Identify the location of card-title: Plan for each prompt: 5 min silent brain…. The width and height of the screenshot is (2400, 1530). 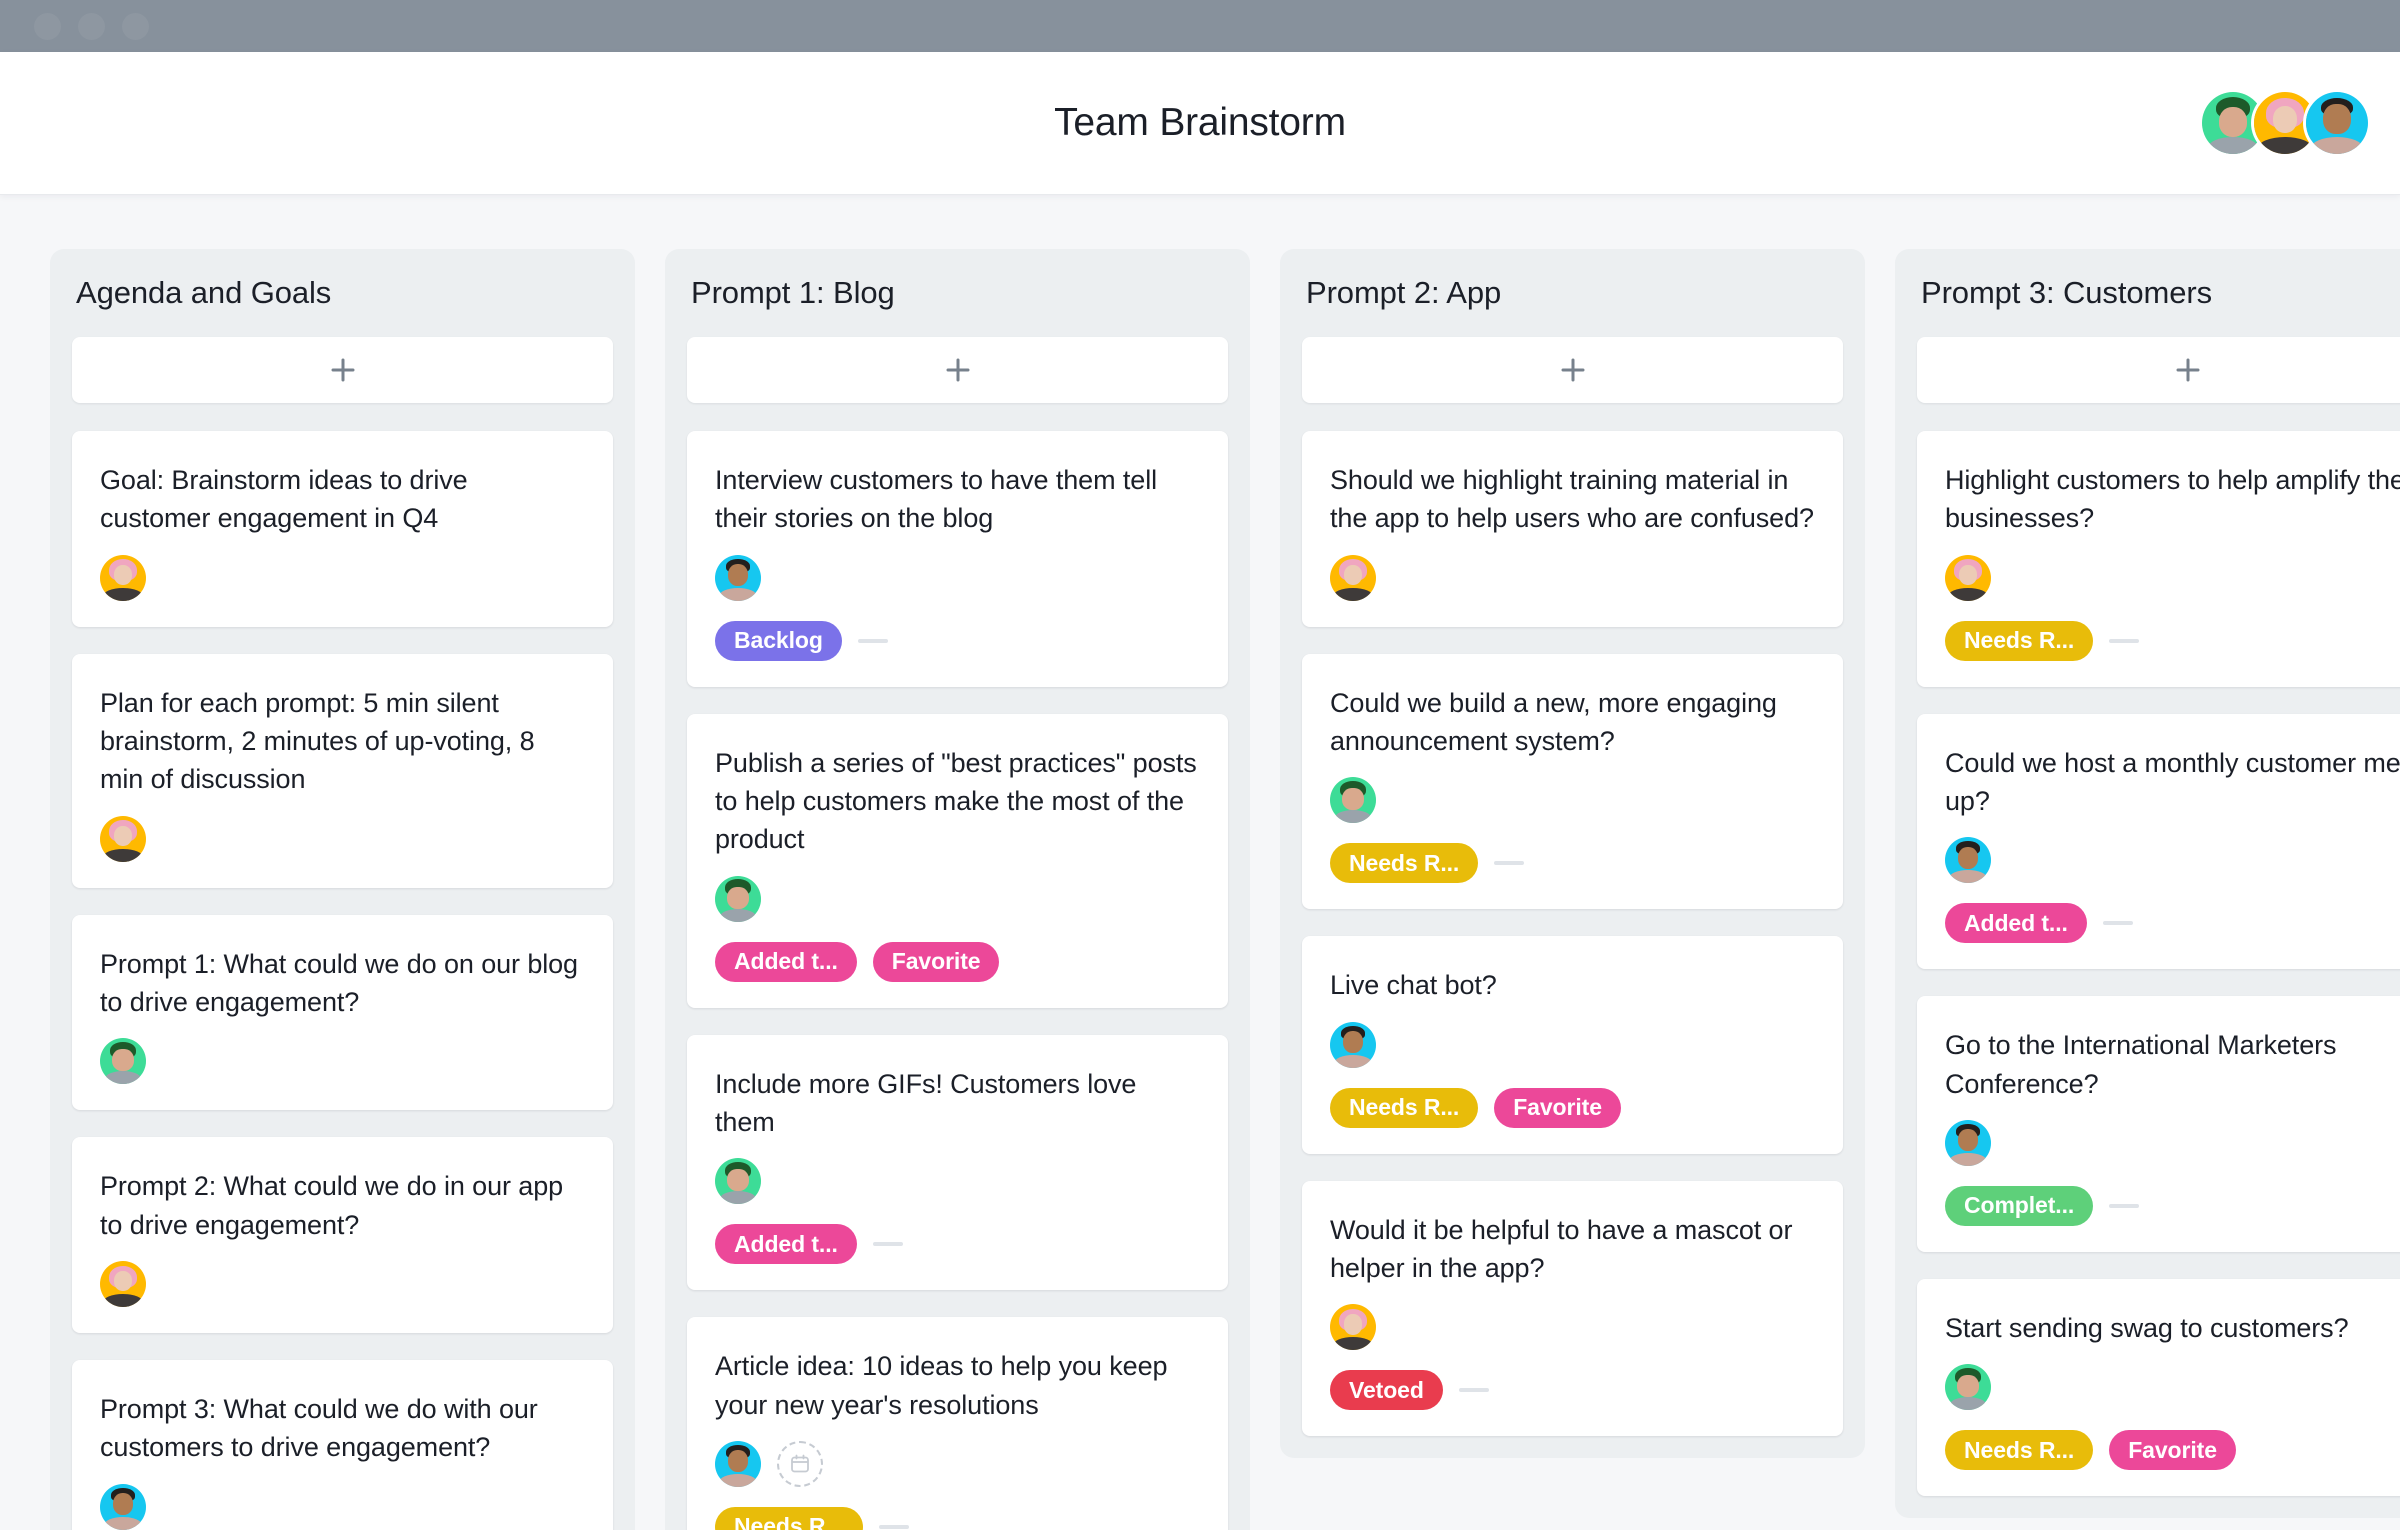
(317, 741).